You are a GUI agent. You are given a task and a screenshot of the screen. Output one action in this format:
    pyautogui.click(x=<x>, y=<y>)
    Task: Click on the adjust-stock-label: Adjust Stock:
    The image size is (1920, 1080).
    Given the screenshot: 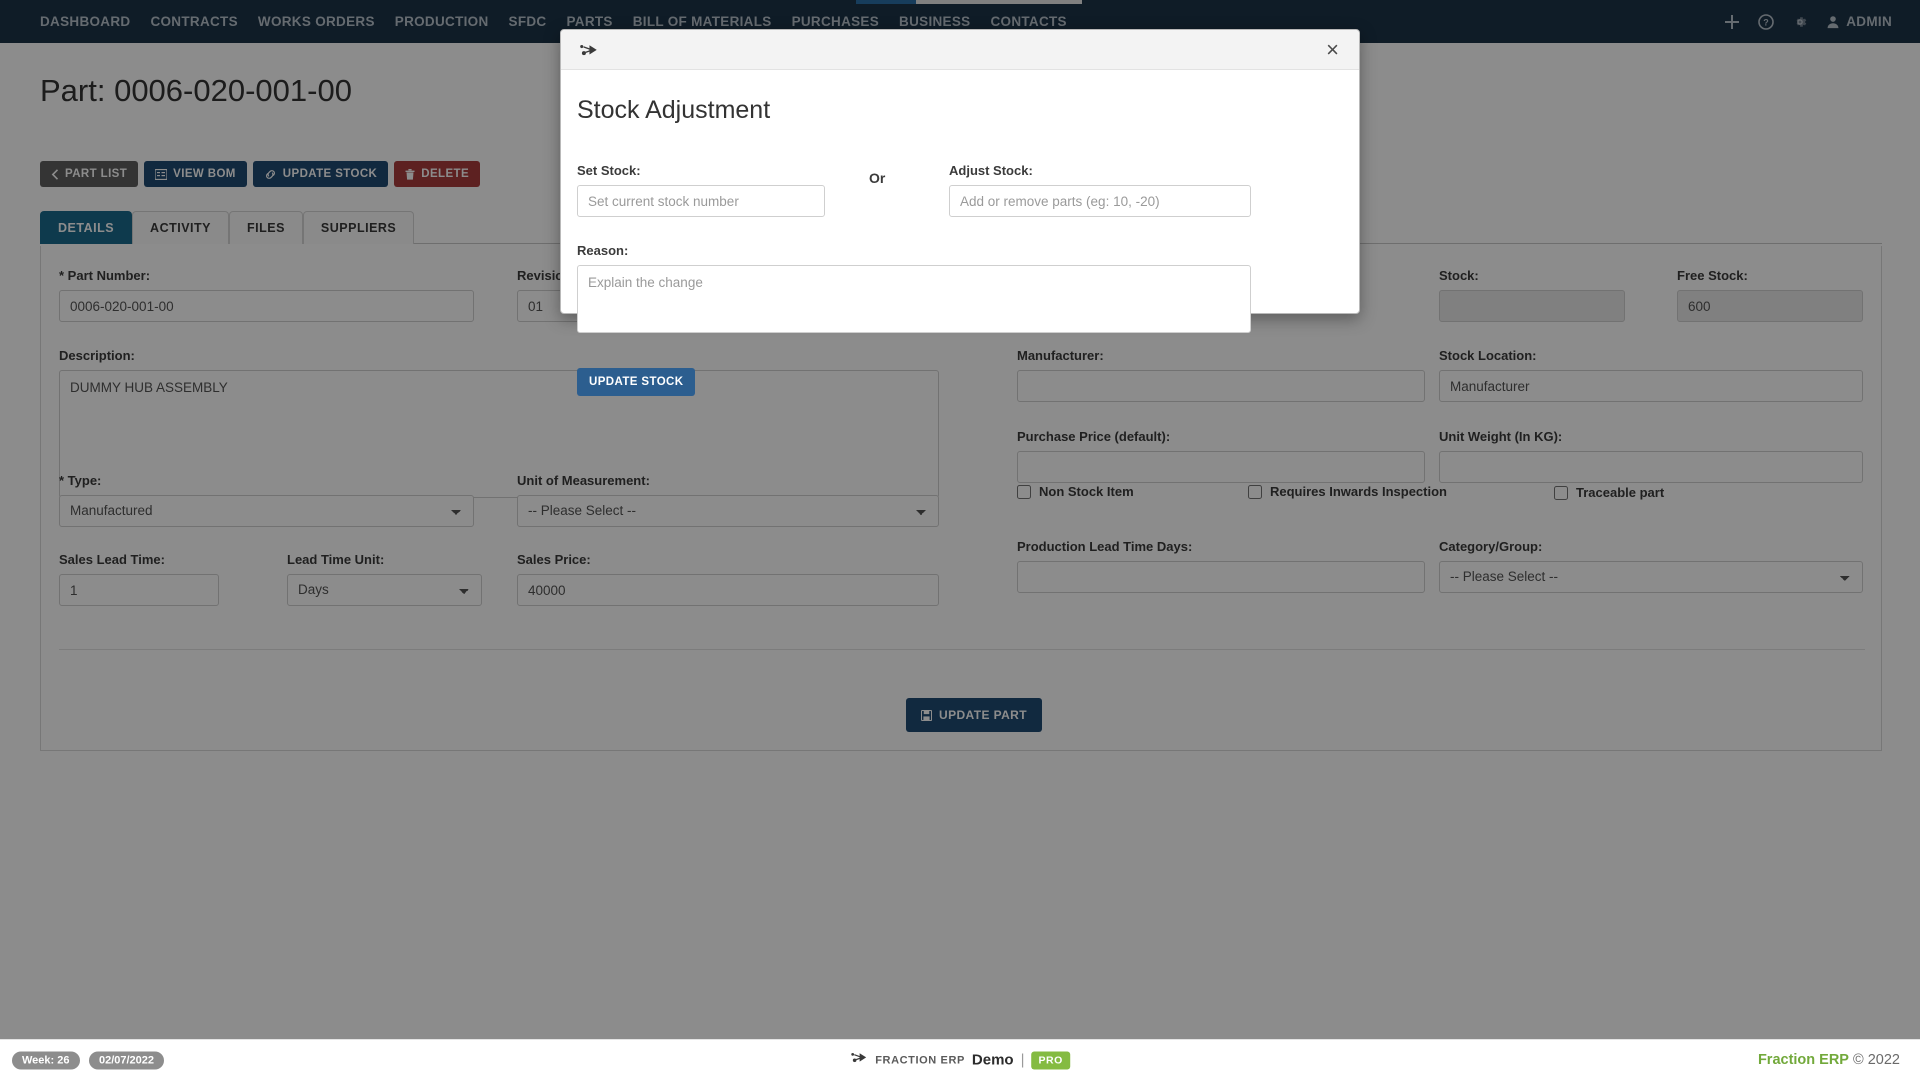 What is the action you would take?
    pyautogui.click(x=991, y=170)
    